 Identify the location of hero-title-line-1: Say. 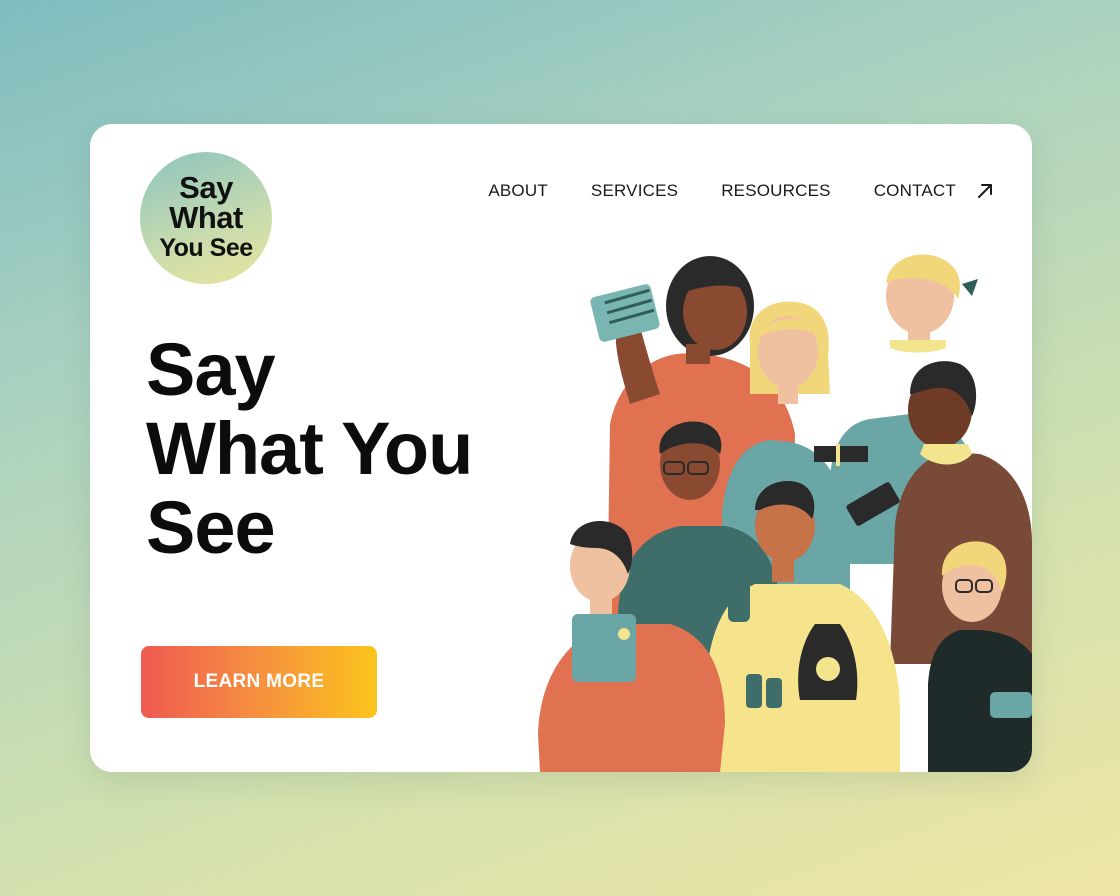
(211, 369).